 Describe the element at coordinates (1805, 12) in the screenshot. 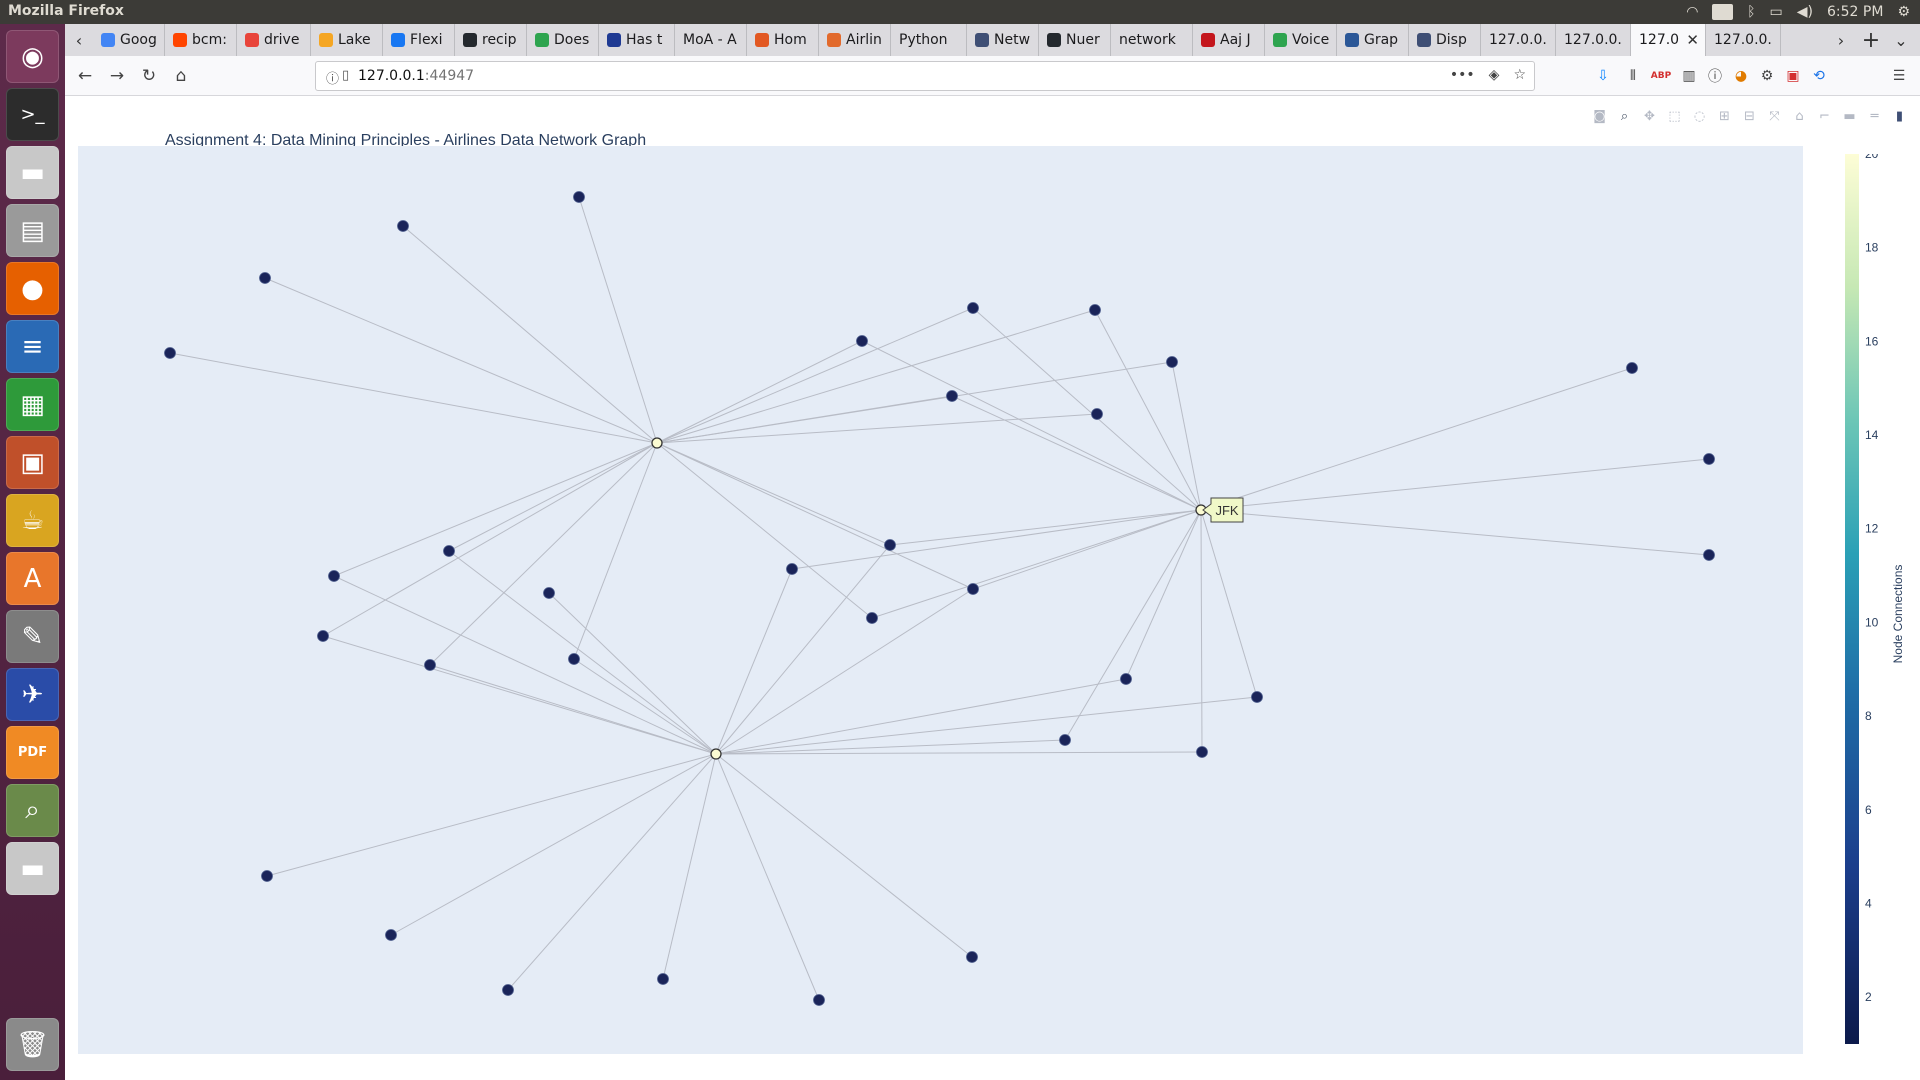

I see `volume-icon: ◀)` at that location.